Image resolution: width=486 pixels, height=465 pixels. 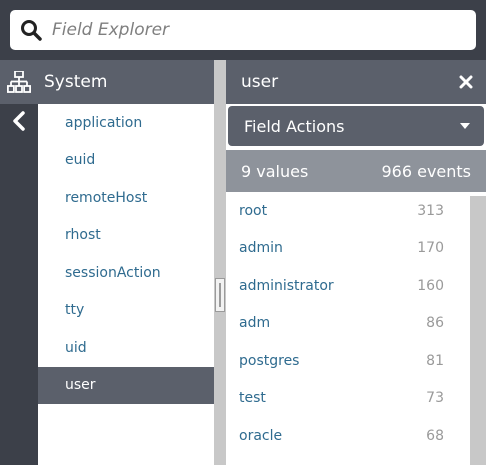 What do you see at coordinates (435, 323) in the screenshot?
I see `value-count: 86` at bounding box center [435, 323].